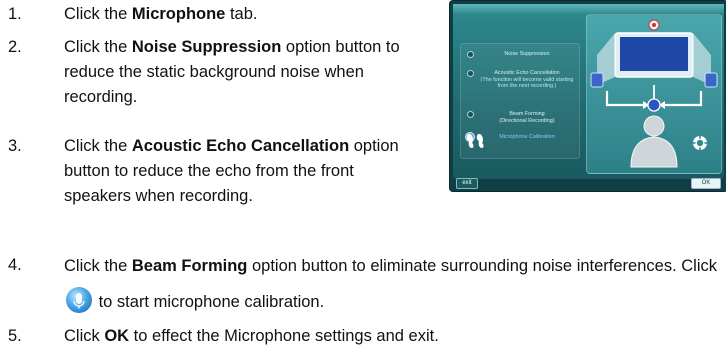 The height and width of the screenshot is (360, 726). What do you see at coordinates (654, 152) in the screenshot?
I see `user-body-graphic` at bounding box center [654, 152].